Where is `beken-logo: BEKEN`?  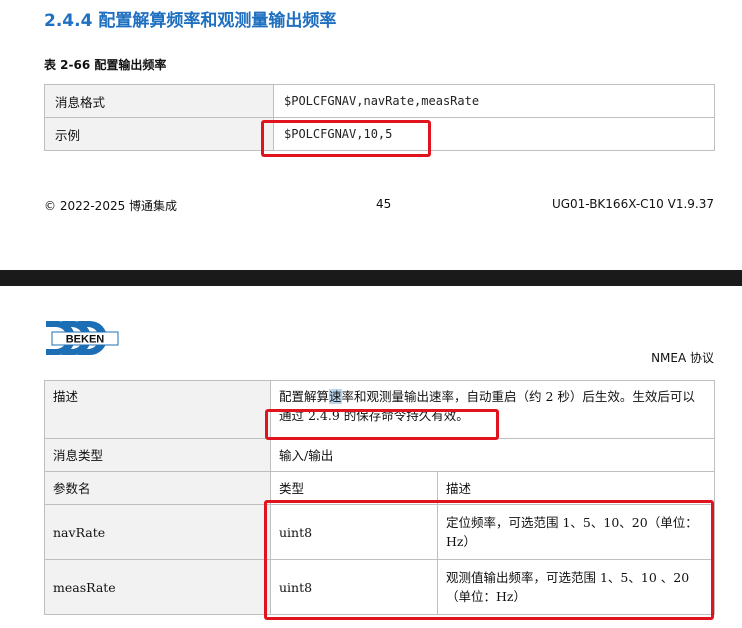
beken-logo: BEKEN is located at coordinates (82, 338).